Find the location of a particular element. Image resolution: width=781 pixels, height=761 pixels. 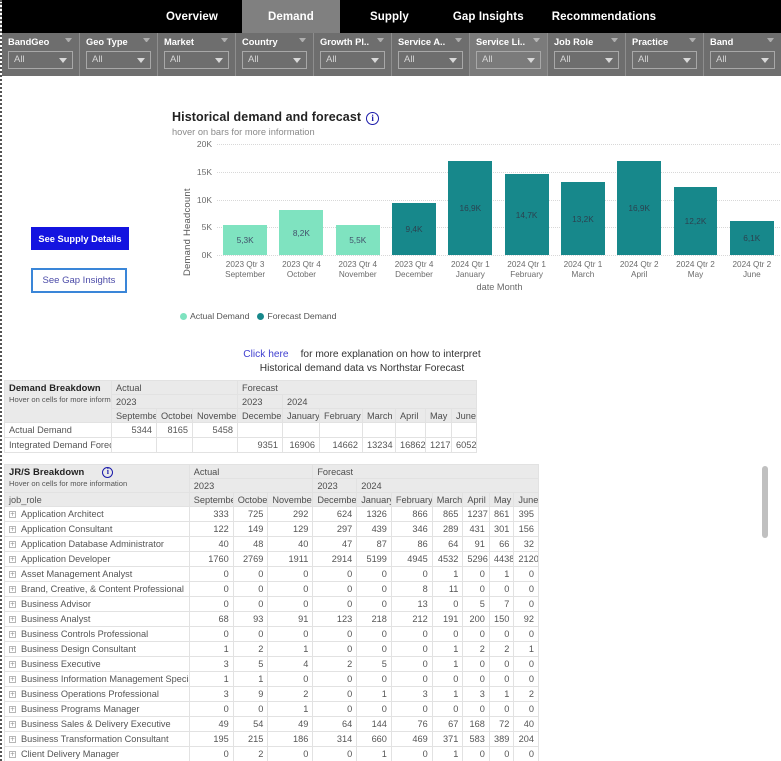

filter-select-practice: All is located at coordinates (664, 60).